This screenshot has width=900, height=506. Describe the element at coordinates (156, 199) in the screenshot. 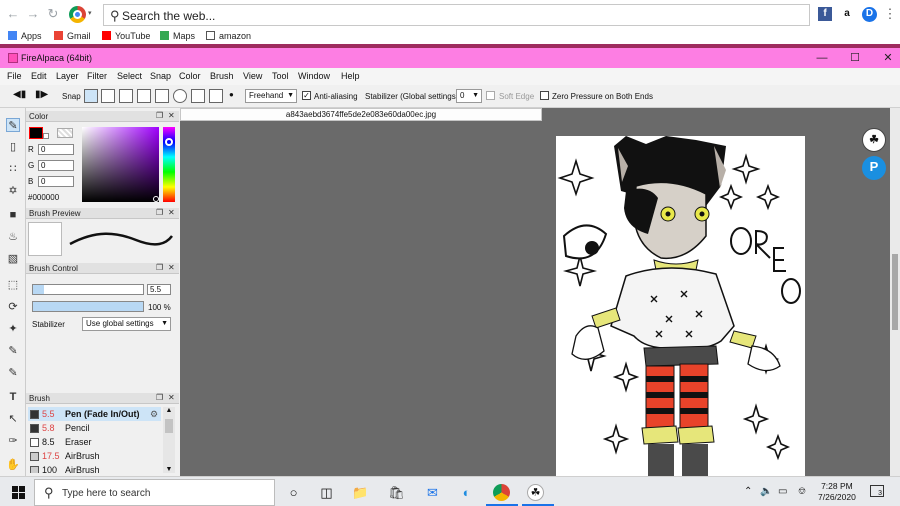

I see `color-picker-marker` at that location.